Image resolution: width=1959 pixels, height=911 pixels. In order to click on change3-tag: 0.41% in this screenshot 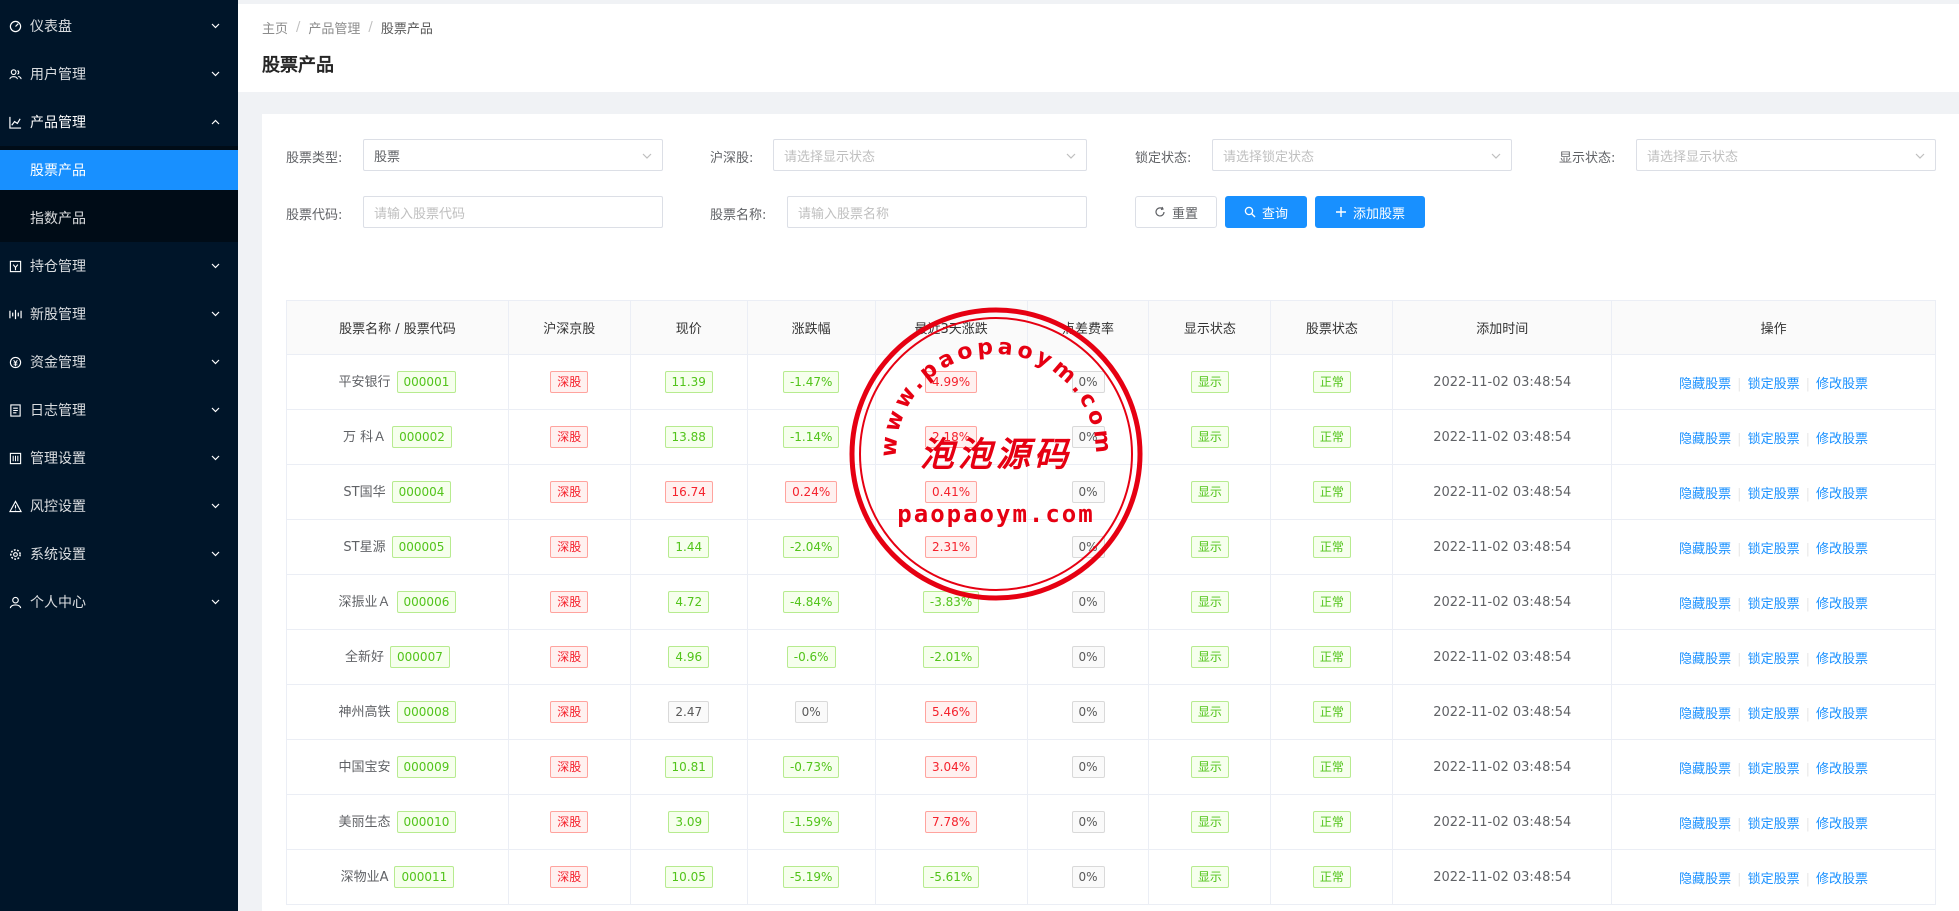, I will do `click(951, 492)`.